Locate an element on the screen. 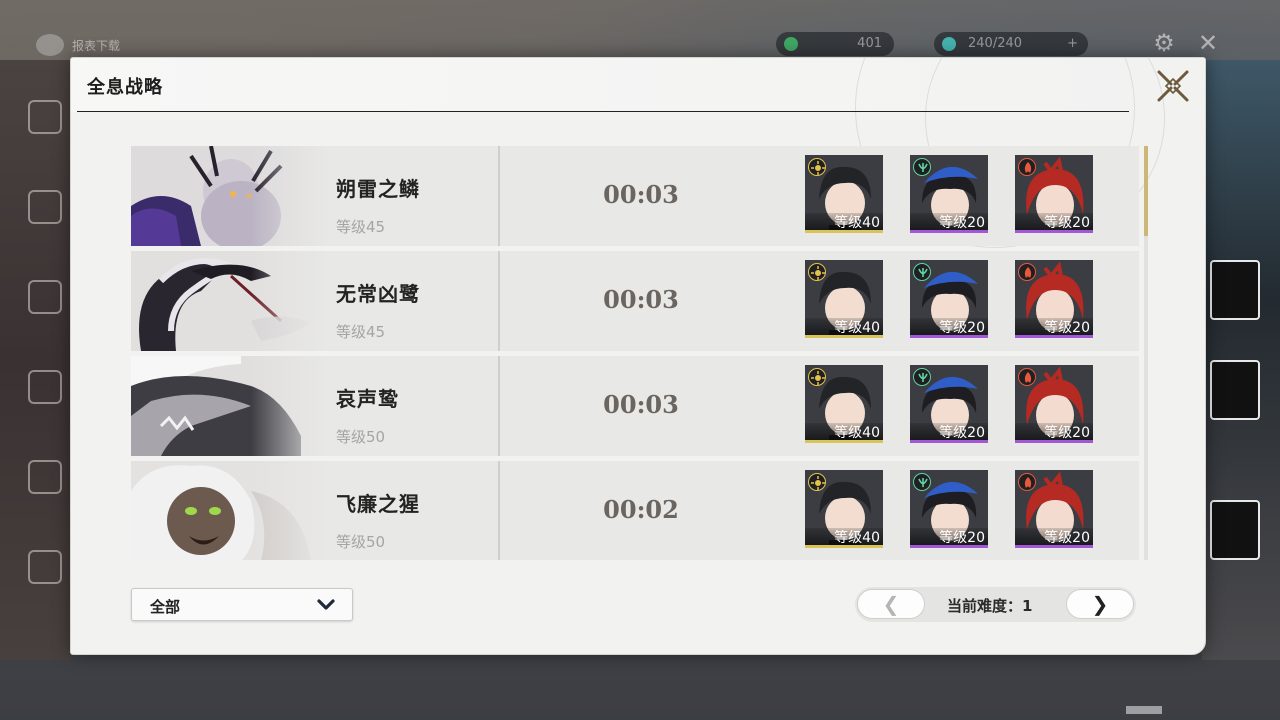 Image resolution: width=1280 pixels, height=720 pixels. header-divider is located at coordinates (603, 111).